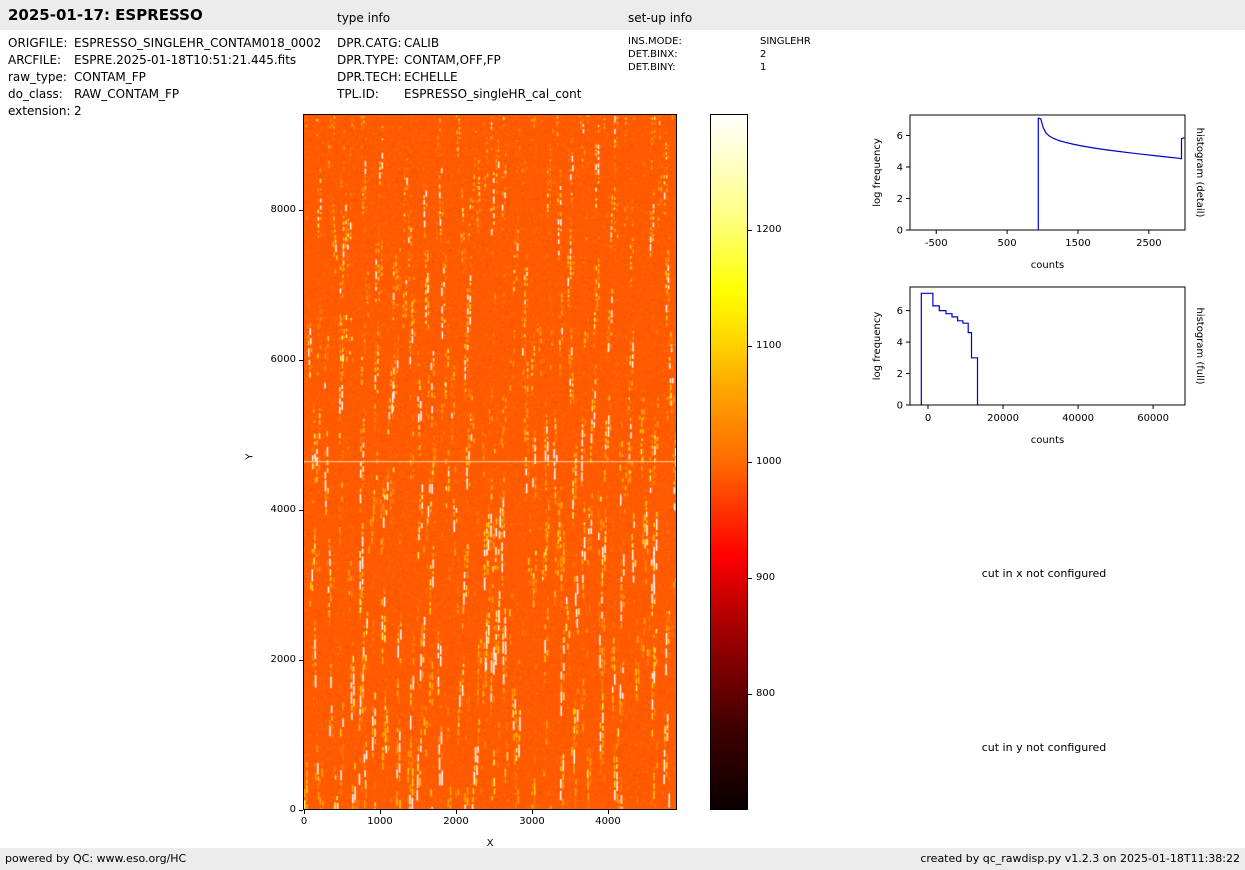 The width and height of the screenshot is (1245, 870). Describe the element at coordinates (1044, 747) in the screenshot. I see `cut-y-note: cut in y not configured` at that location.